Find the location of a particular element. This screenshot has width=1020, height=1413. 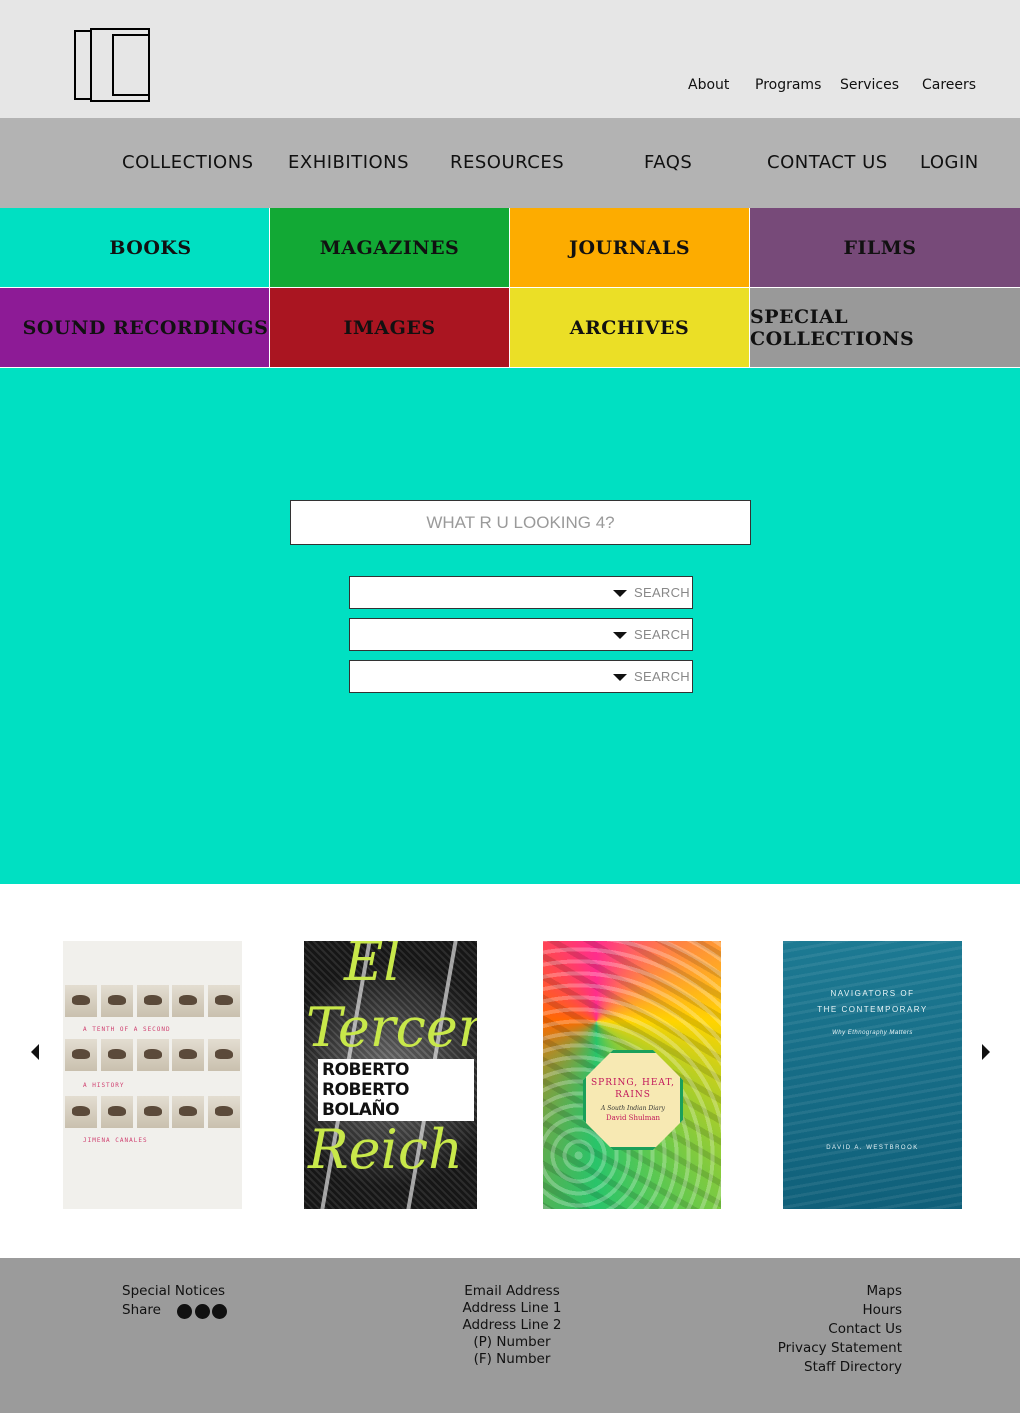

cover-subtitle: Why Ethnography Matters is located at coordinates (872, 1033).